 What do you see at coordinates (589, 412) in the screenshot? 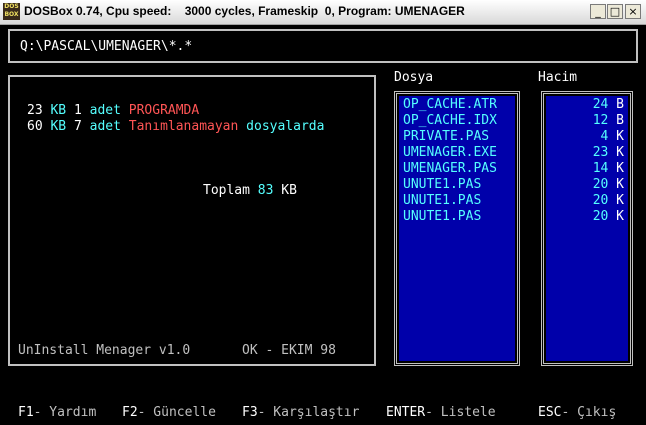
I see `fkey-label: - Çıkış` at bounding box center [589, 412].